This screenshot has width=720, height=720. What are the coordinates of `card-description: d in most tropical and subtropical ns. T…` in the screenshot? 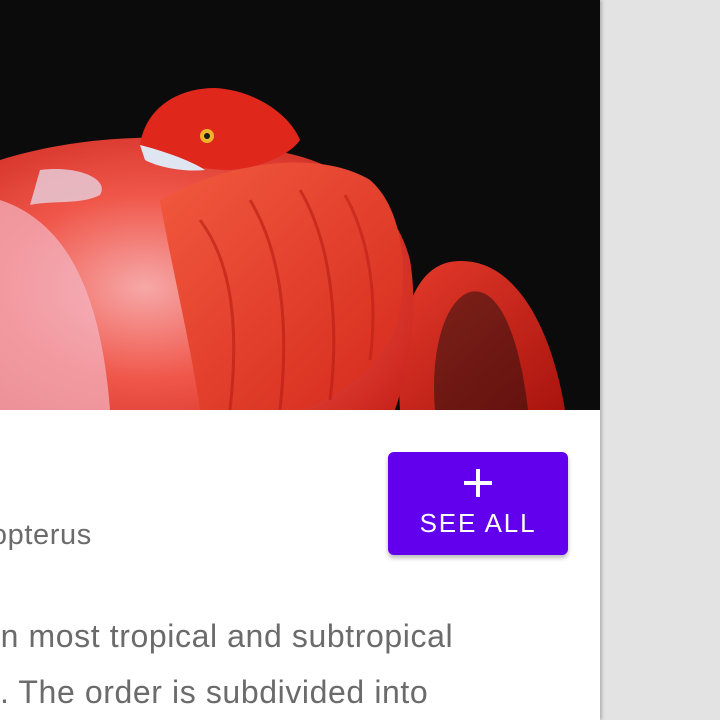 It's located at (300, 664).